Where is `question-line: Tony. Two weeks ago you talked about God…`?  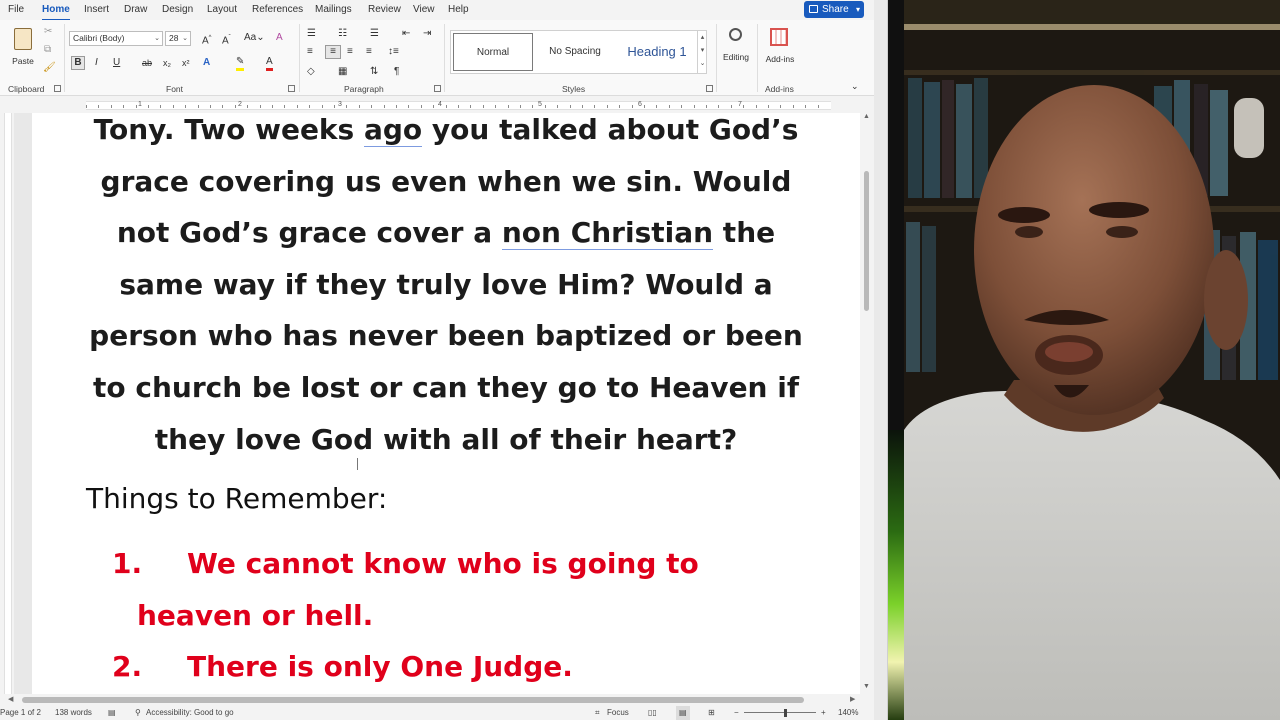 question-line: Tony. Two weeks ago you talked about God… is located at coordinates (446, 130).